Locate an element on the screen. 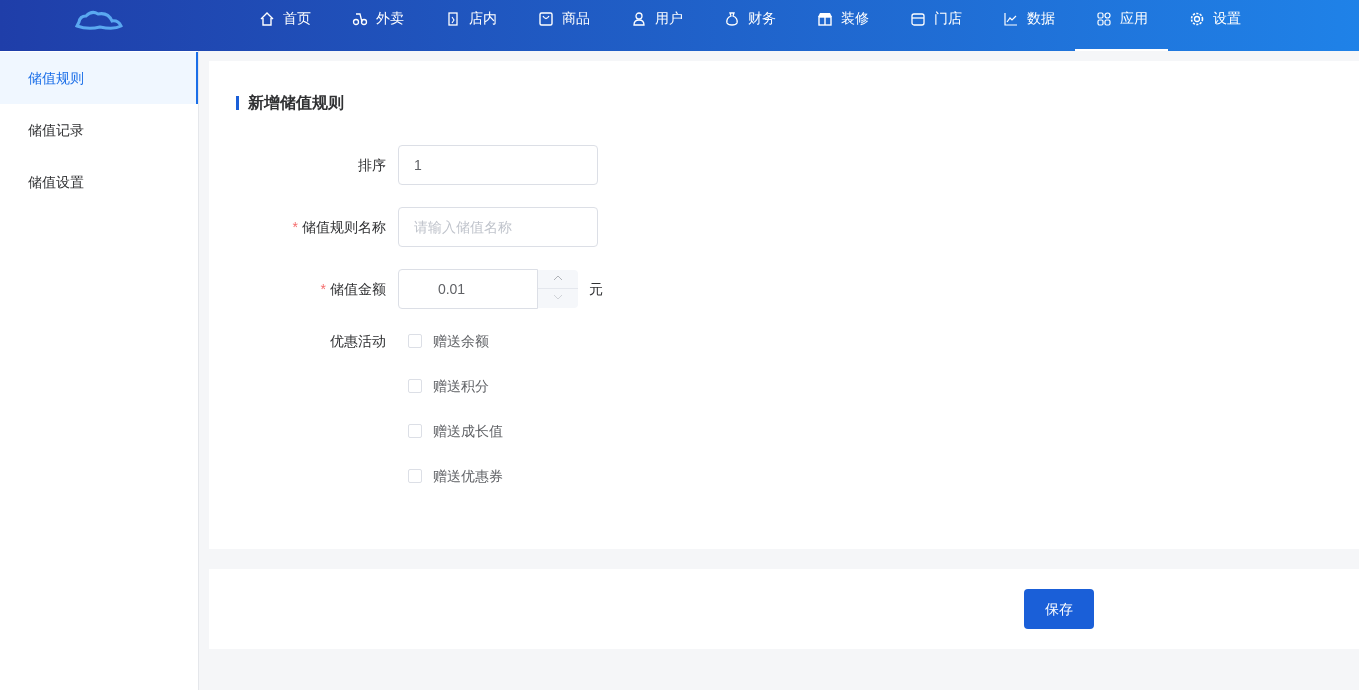 This screenshot has width=1359, height=690. chart-icon is located at coordinates (1010, 18).